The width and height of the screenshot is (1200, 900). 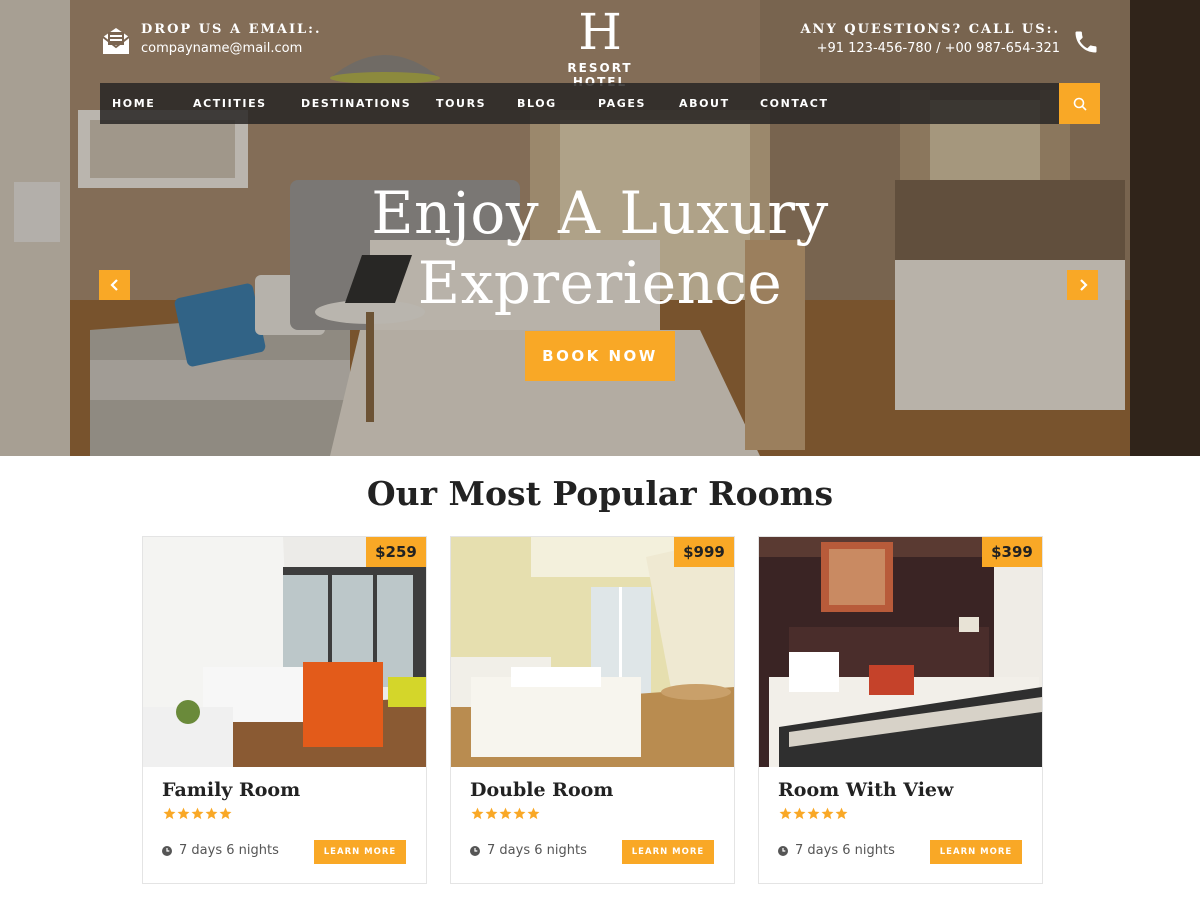 I want to click on room-title: Double Room, so click(x=541, y=790).